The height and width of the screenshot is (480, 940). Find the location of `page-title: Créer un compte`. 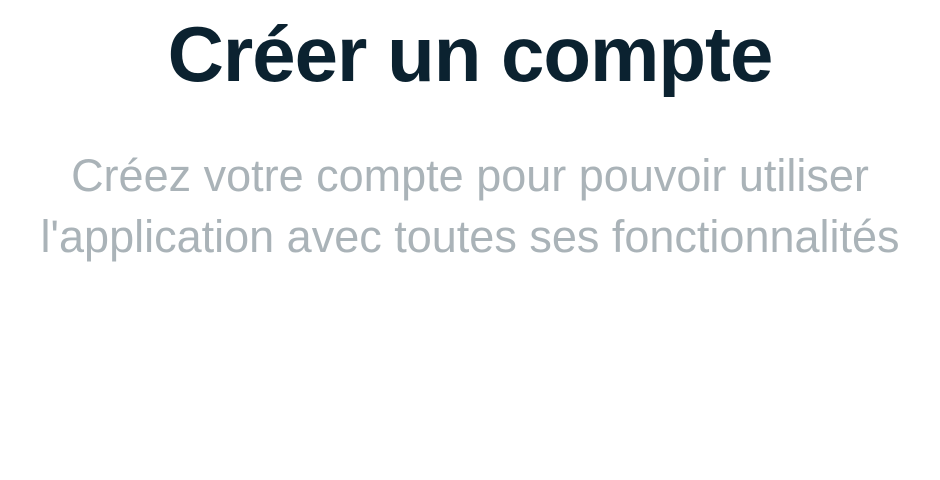

page-title: Créer un compte is located at coordinates (470, 54).